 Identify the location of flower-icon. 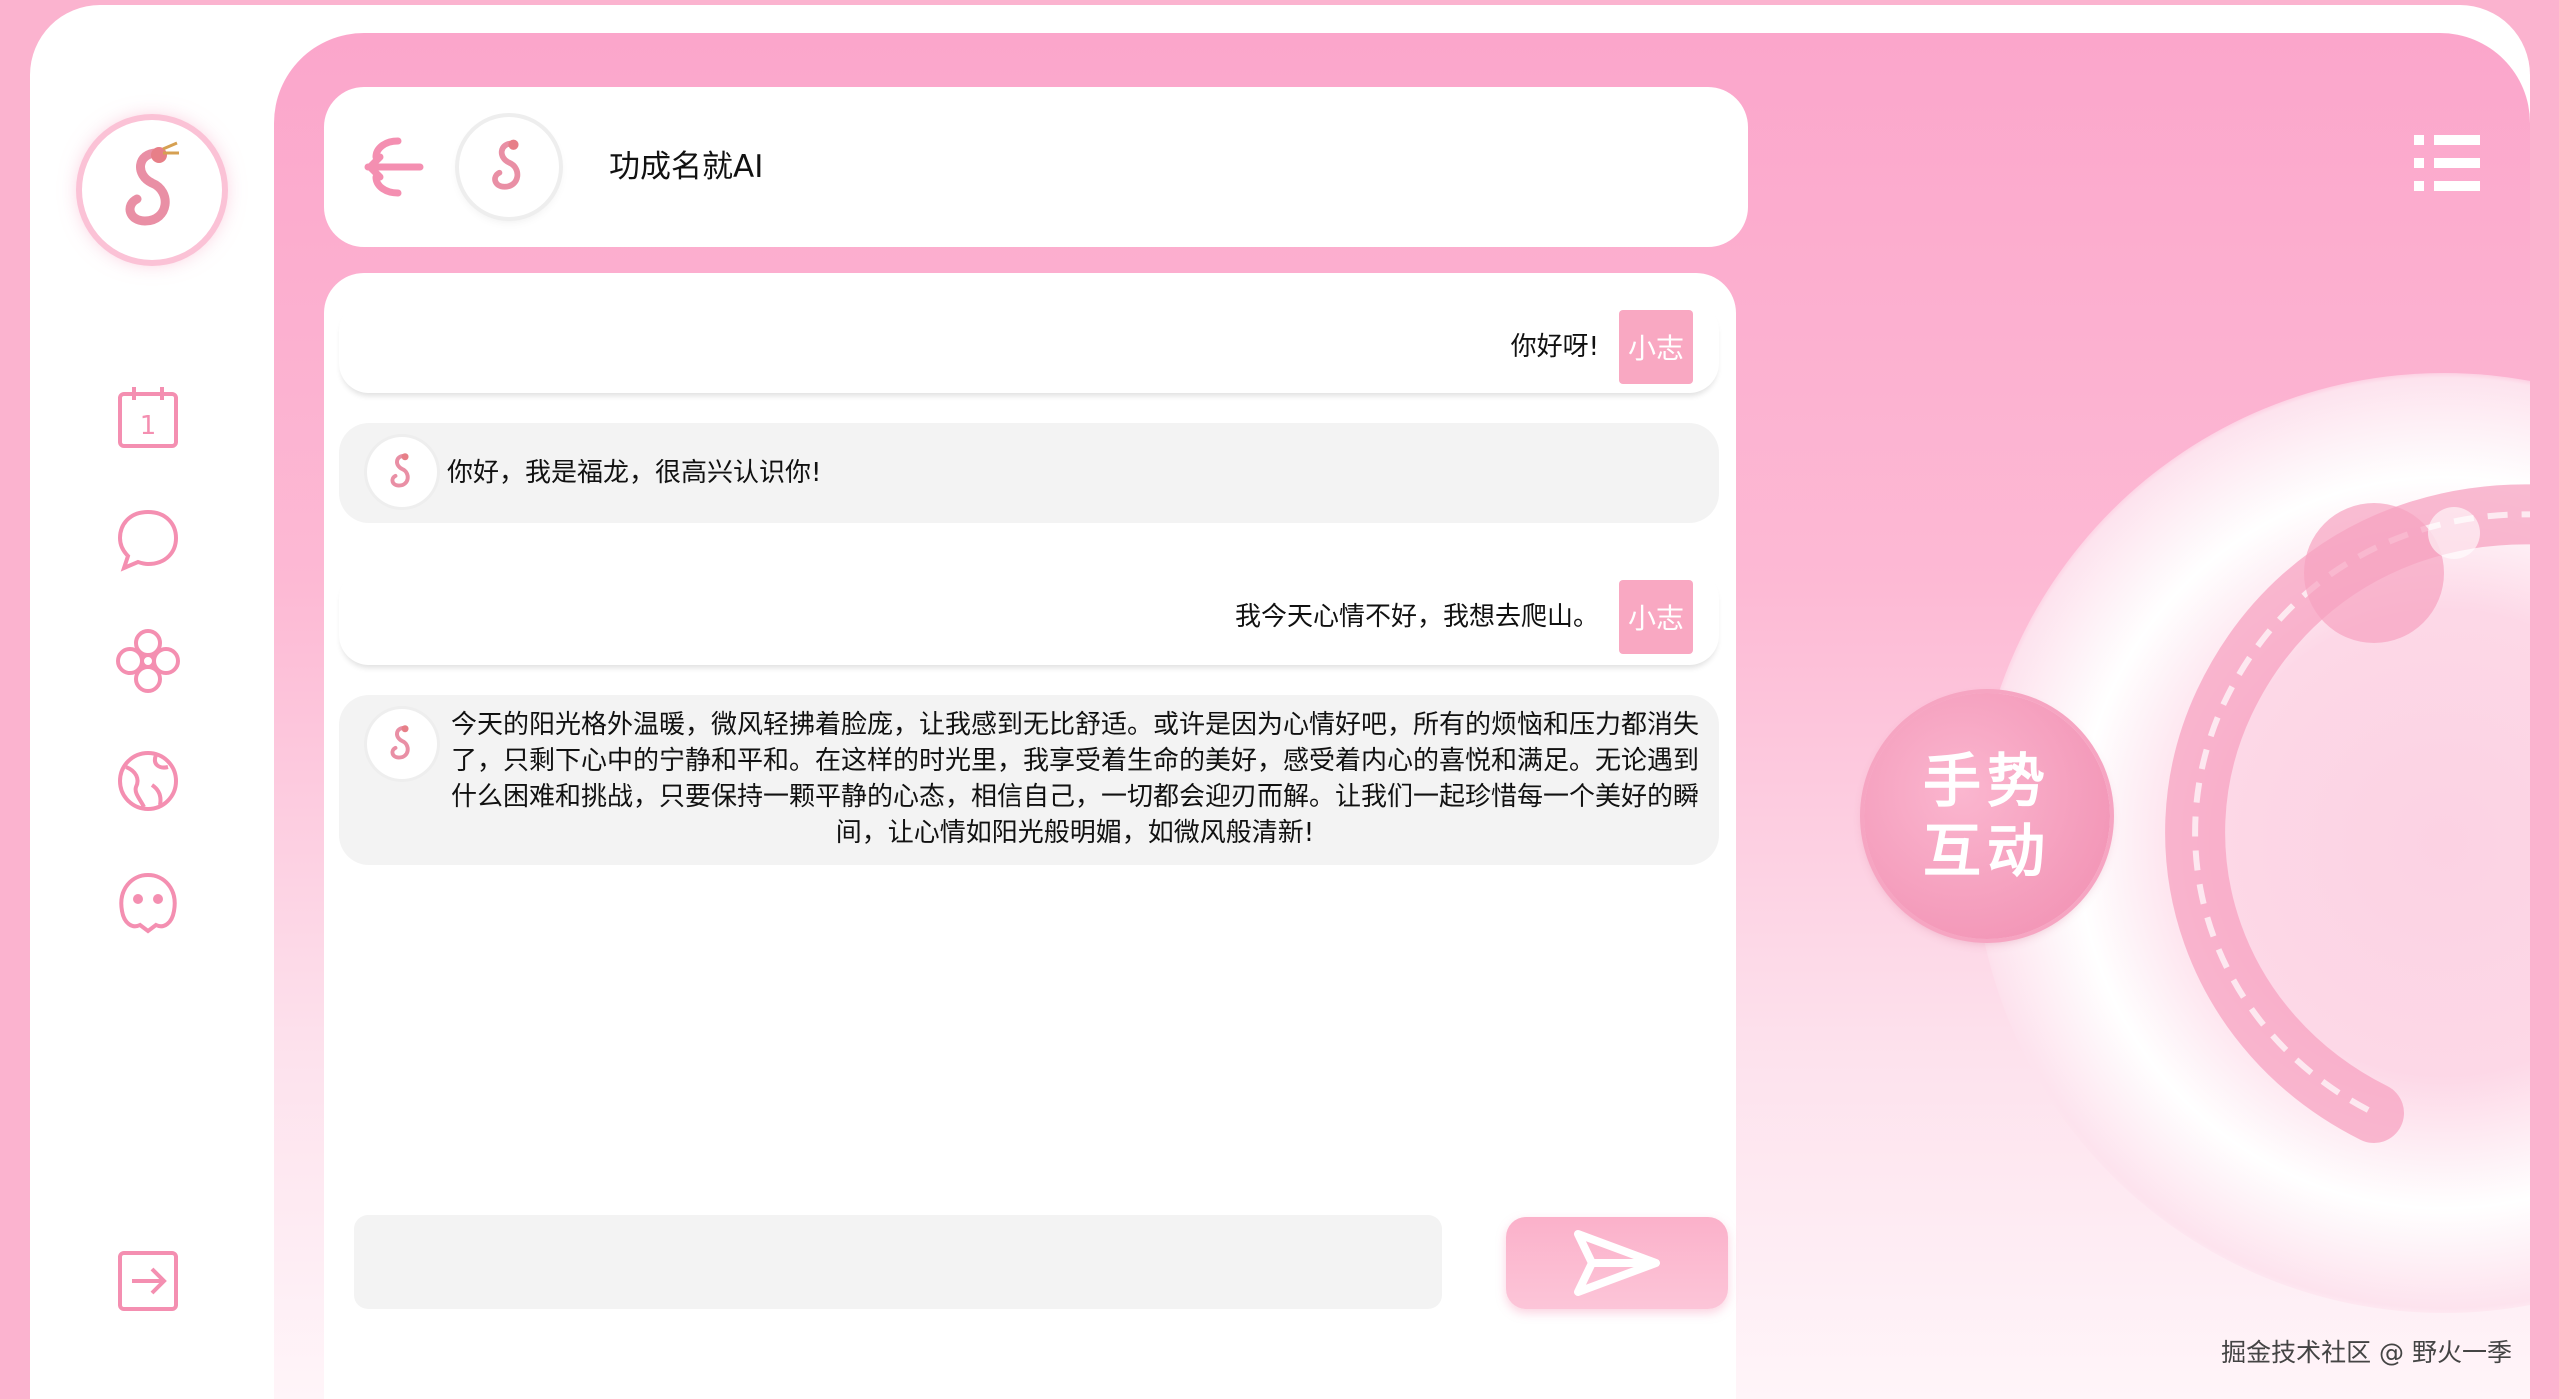
(148, 661).